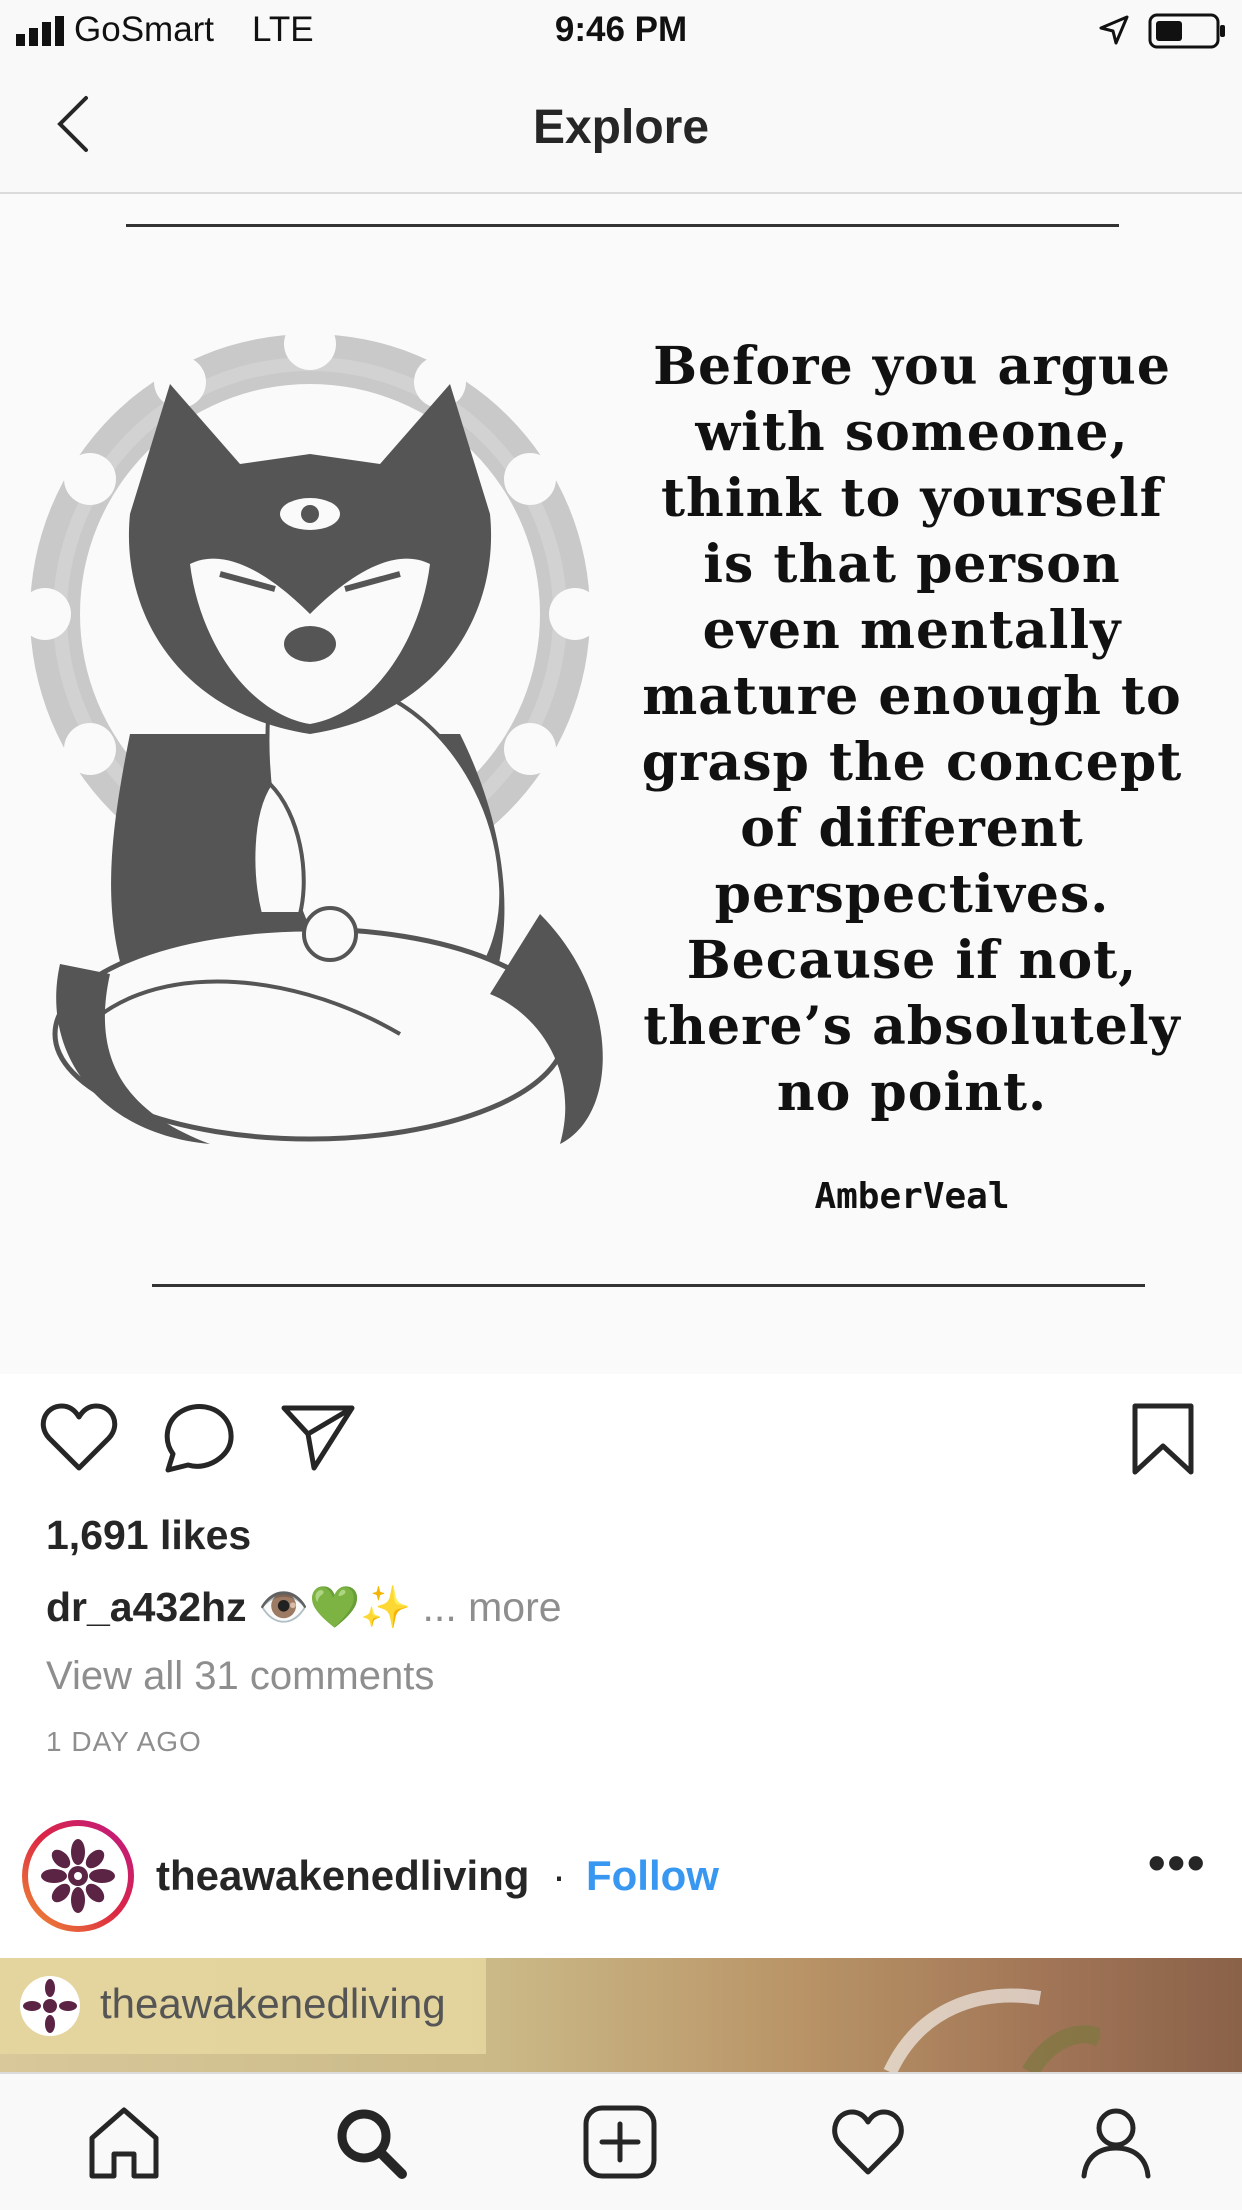 Image resolution: width=1242 pixels, height=2210 pixels. What do you see at coordinates (912, 1196) in the screenshot?
I see `quote-author: AmberVeal` at bounding box center [912, 1196].